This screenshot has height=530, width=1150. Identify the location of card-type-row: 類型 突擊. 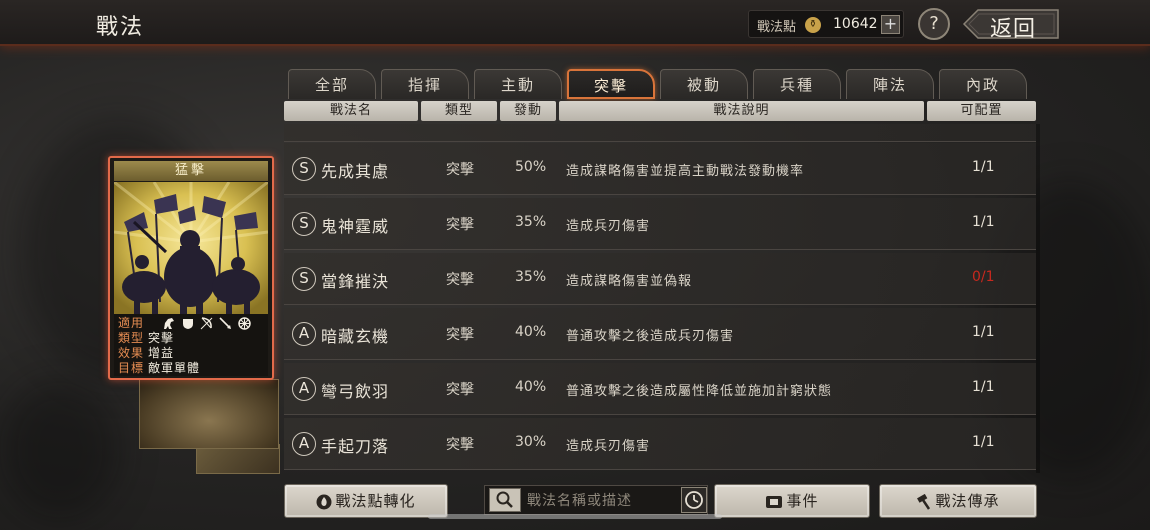
(146, 338).